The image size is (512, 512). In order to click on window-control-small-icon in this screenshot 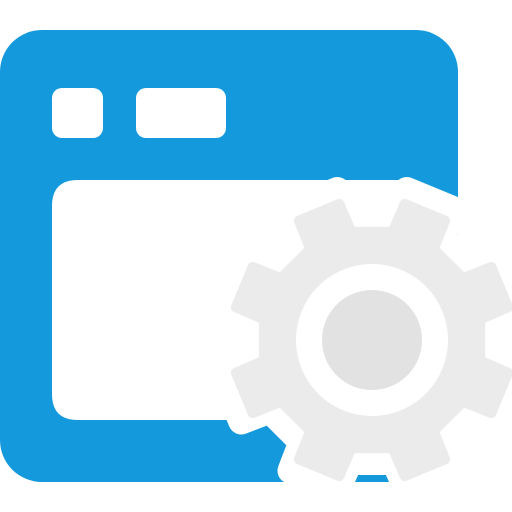, I will do `click(77, 113)`.